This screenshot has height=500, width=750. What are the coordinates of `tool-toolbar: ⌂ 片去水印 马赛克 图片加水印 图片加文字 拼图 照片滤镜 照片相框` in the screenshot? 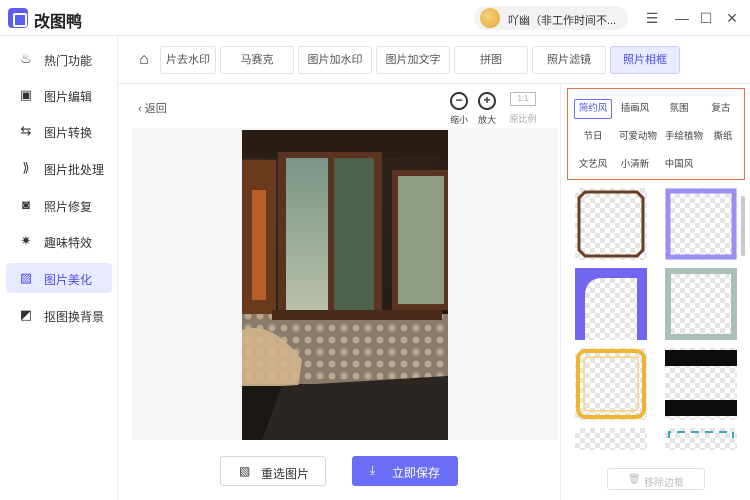 It's located at (434, 60).